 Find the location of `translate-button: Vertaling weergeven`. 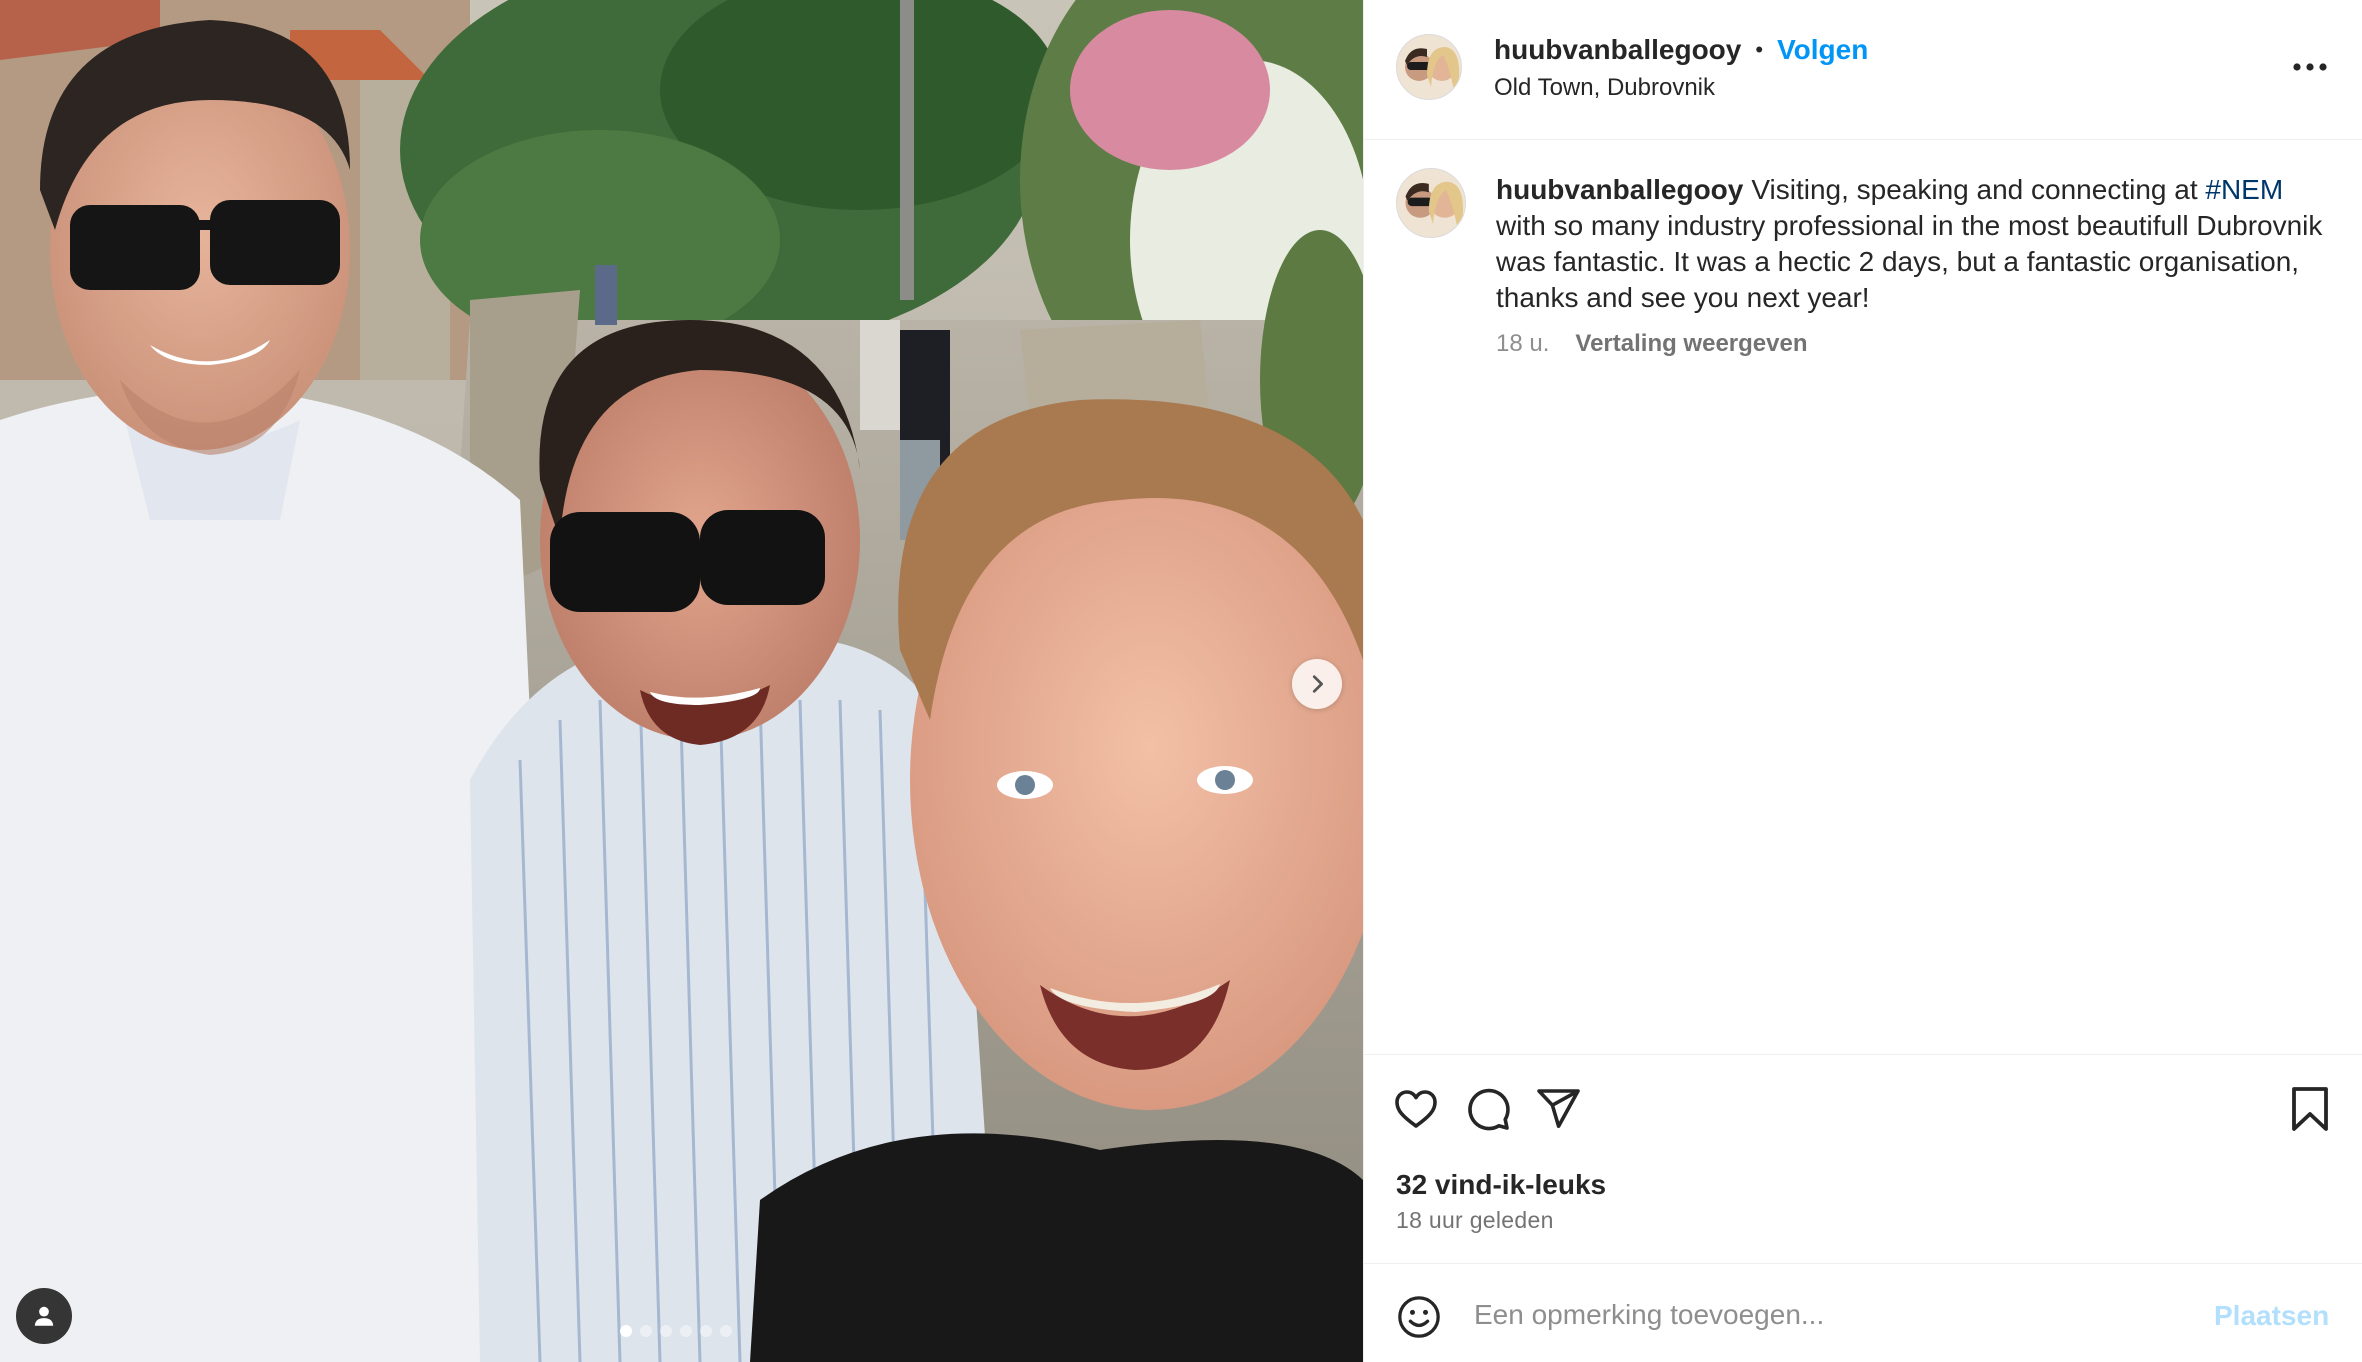

translate-button: Vertaling weergeven is located at coordinates (1691, 344).